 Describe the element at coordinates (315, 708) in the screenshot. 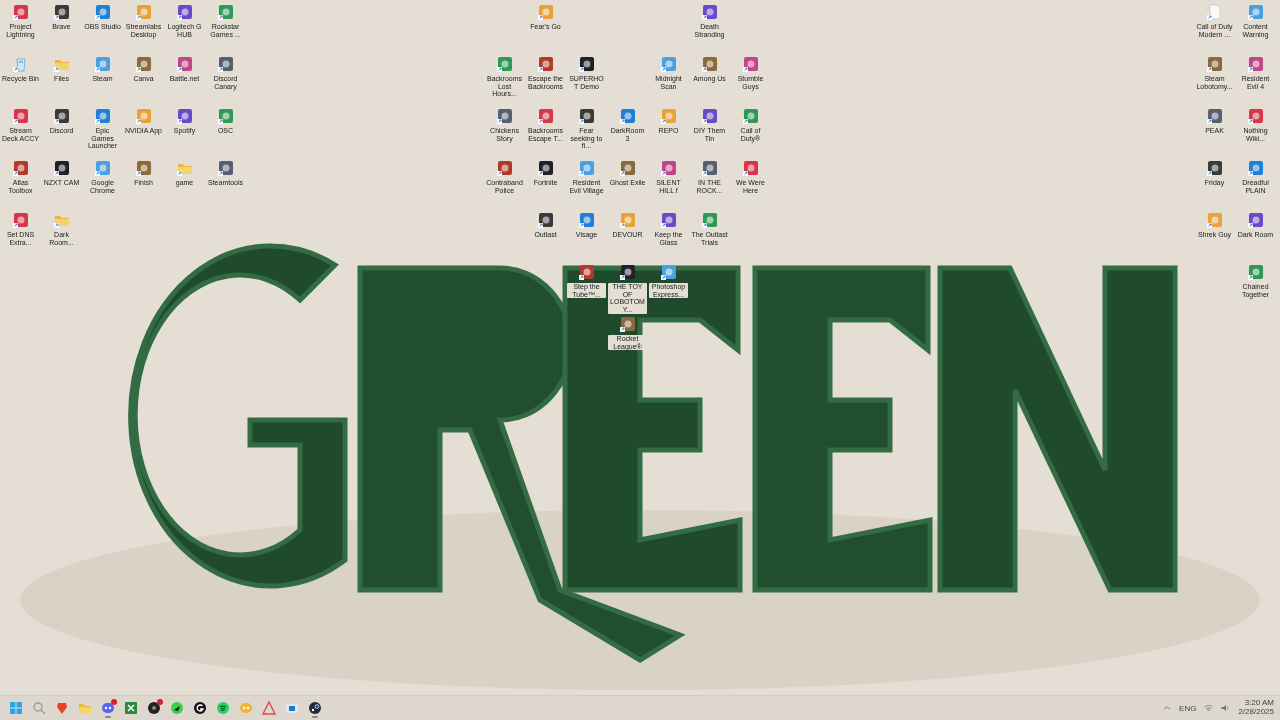

I see `steam-logo-icon` at that location.